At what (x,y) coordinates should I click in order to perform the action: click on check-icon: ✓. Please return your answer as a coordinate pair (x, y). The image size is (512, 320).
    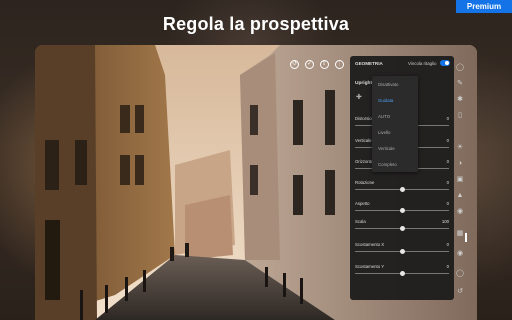
    Looking at the image, I should click on (309, 64).